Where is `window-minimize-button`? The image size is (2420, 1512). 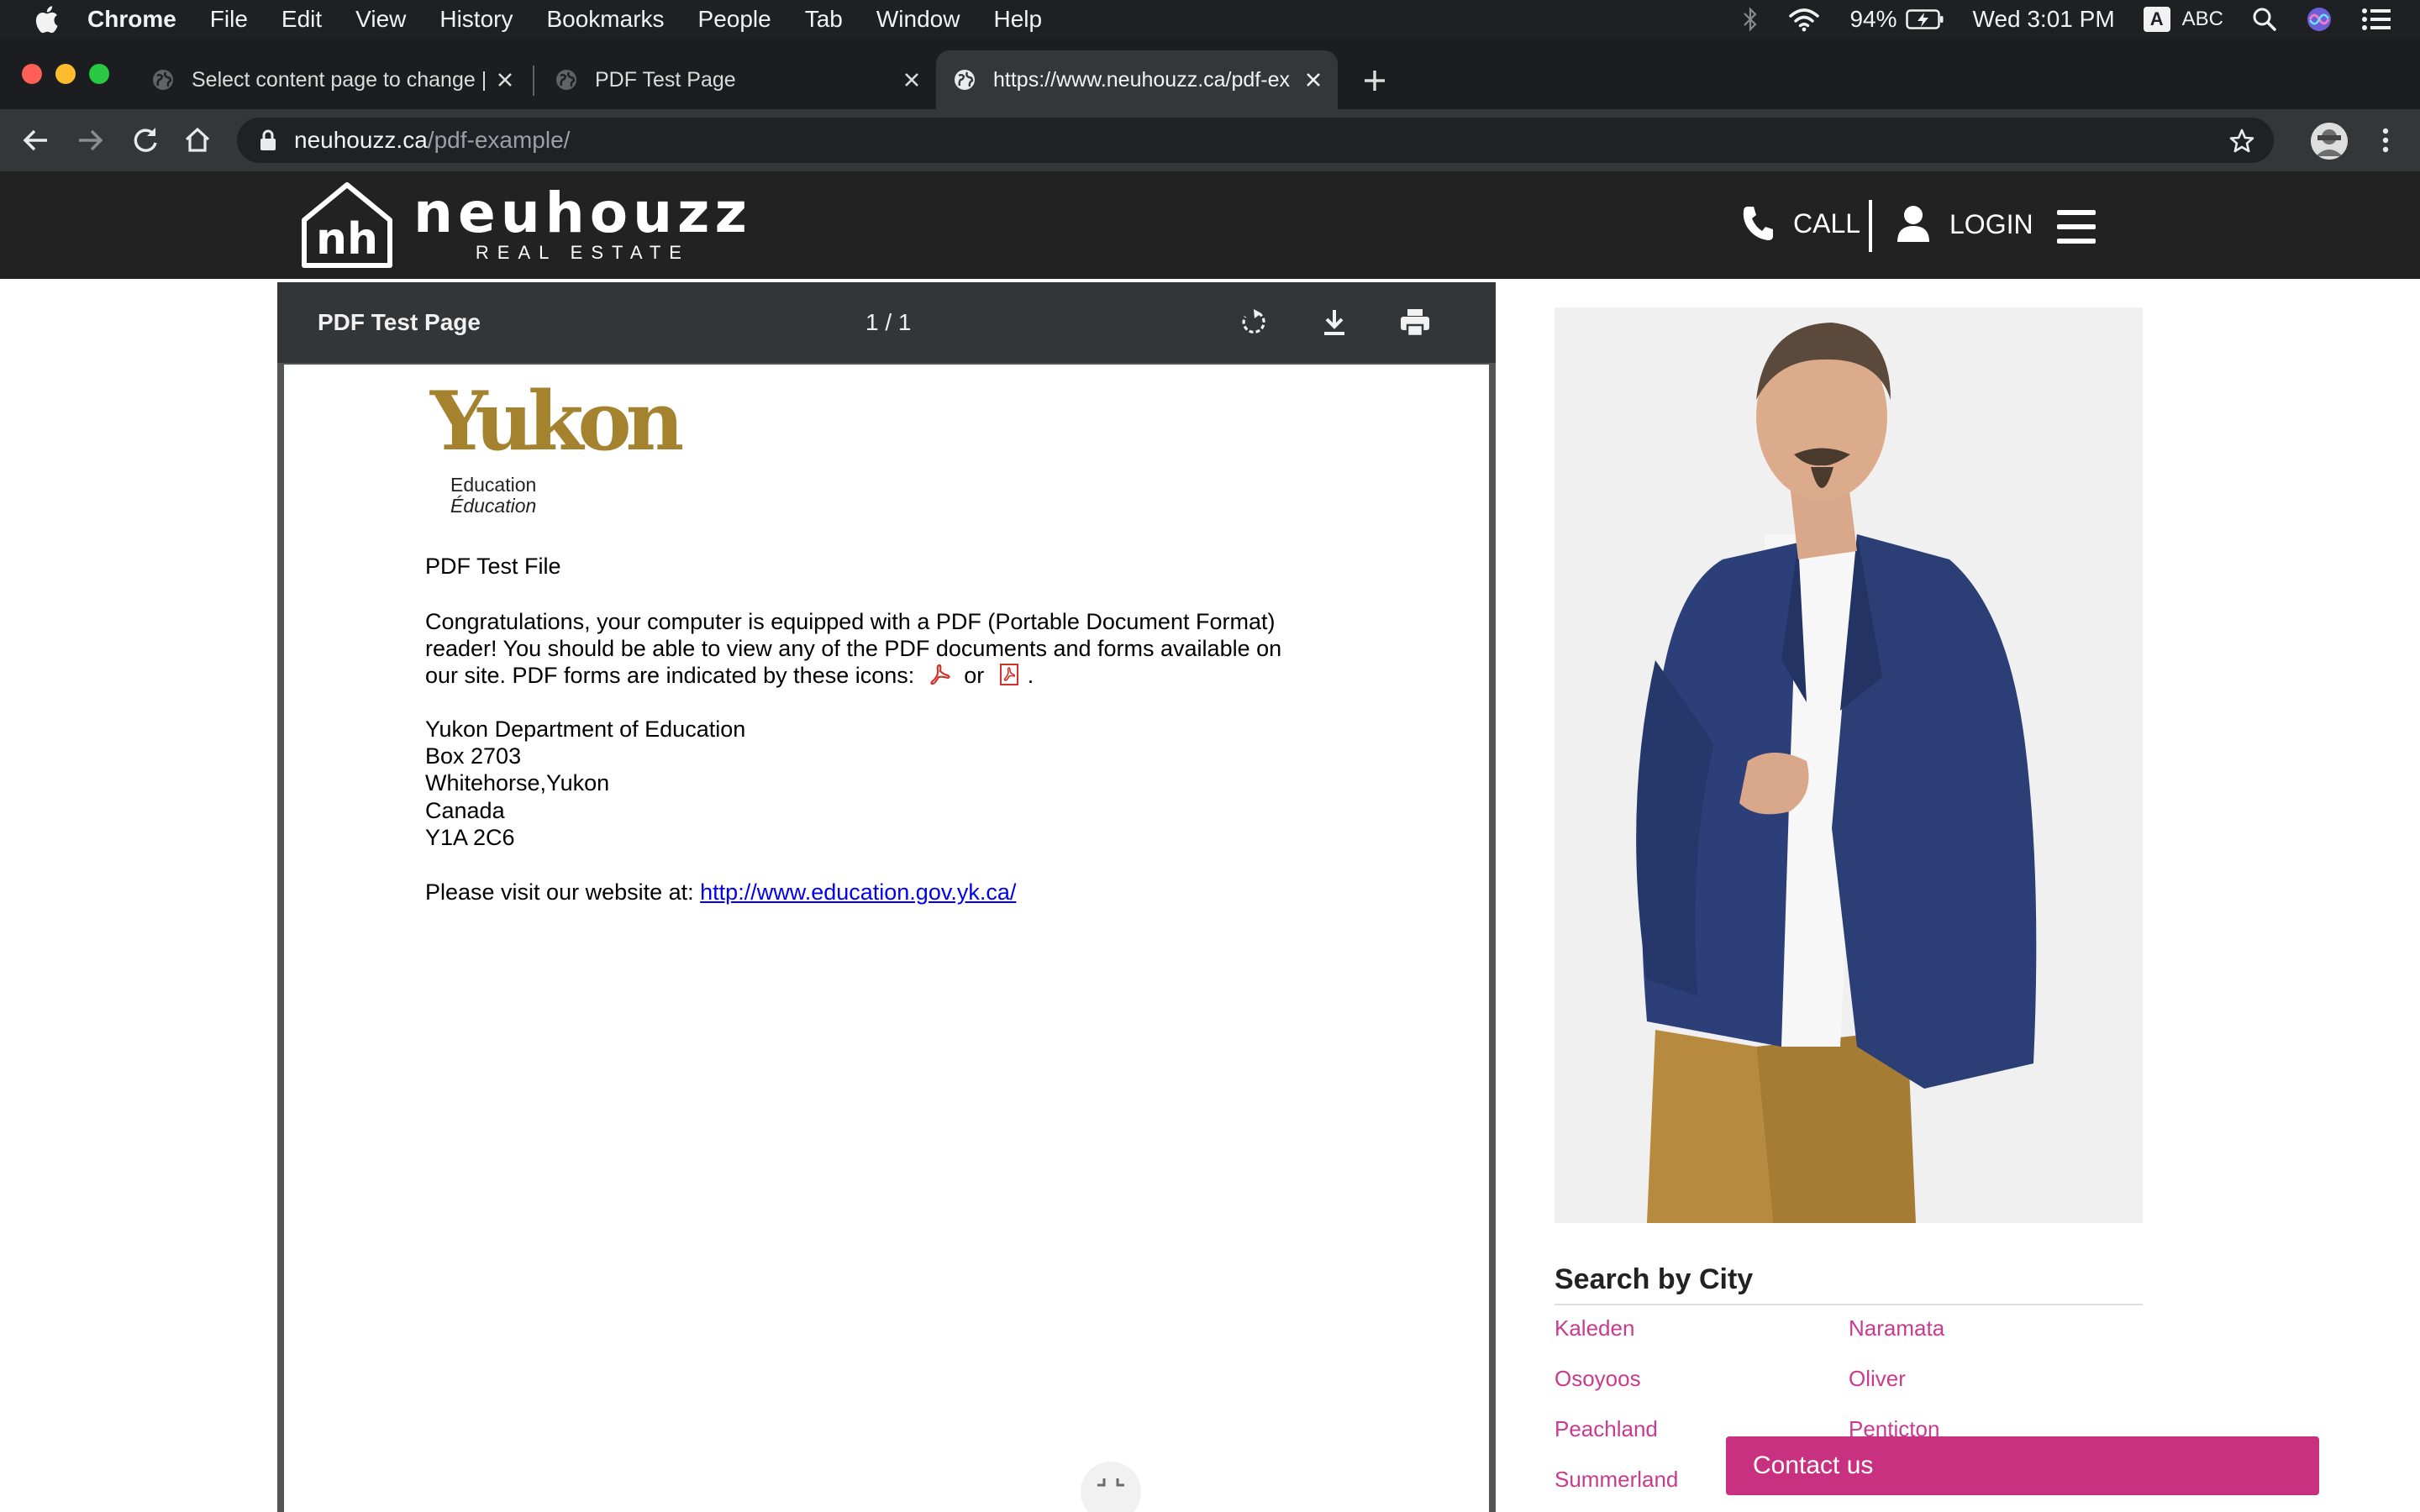 window-minimize-button is located at coordinates (65, 74).